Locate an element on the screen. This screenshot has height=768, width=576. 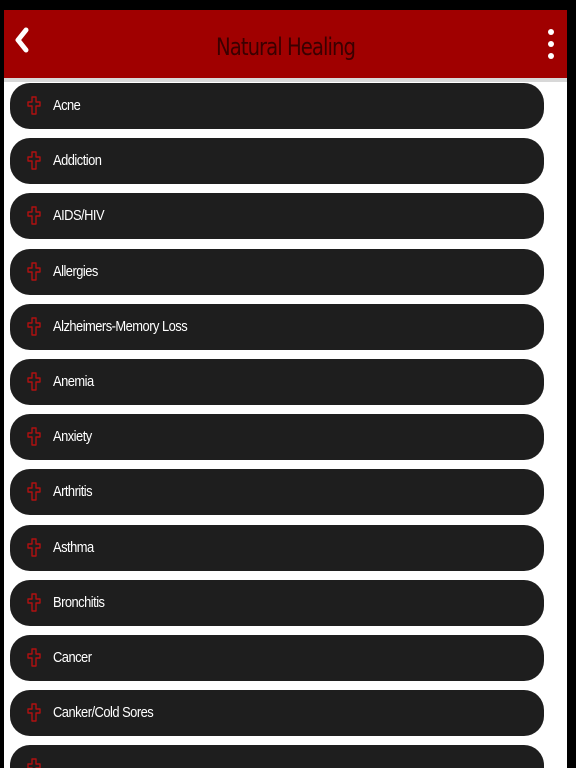
list-item: Addiction is located at coordinates (277, 161).